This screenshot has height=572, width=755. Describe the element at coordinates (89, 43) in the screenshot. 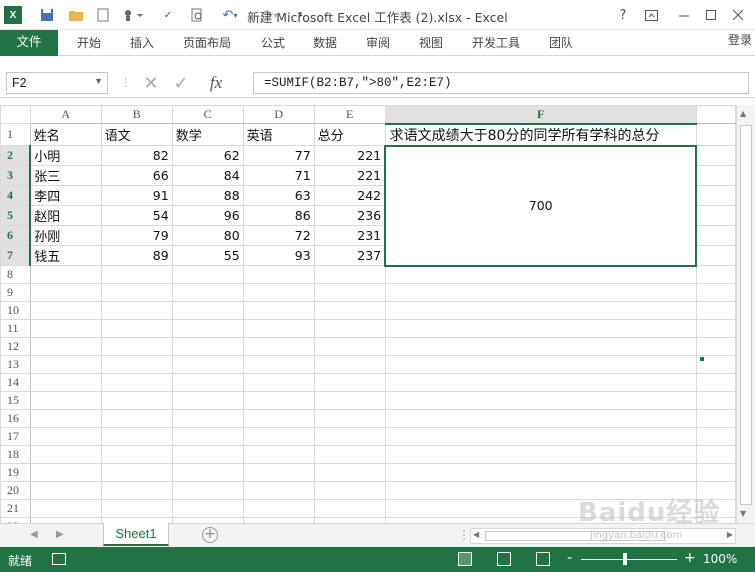

I see `tab-home: 开始` at that location.